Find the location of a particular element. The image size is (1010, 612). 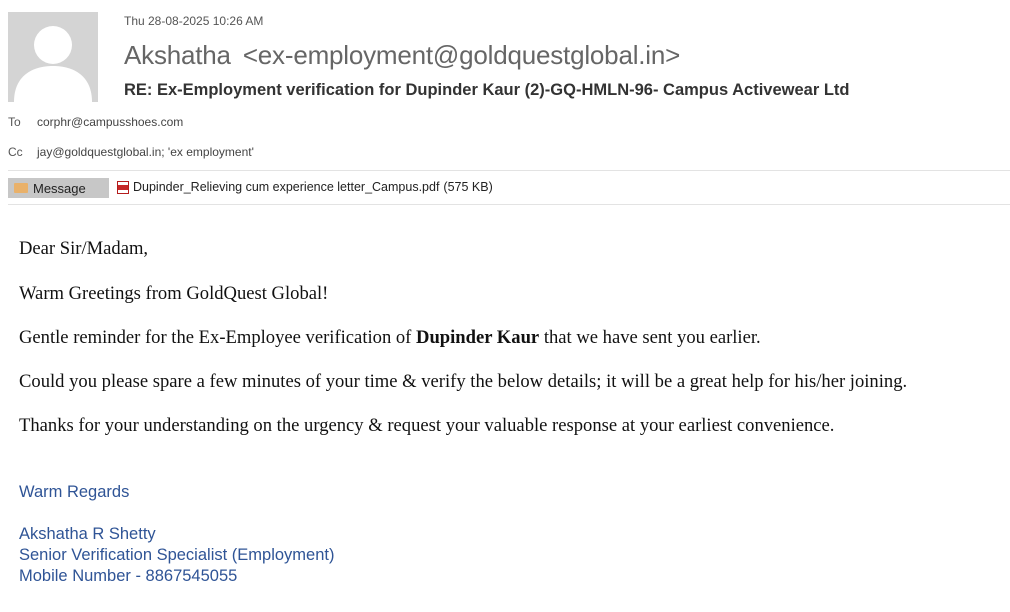

message-tab: Message is located at coordinates (58, 188).